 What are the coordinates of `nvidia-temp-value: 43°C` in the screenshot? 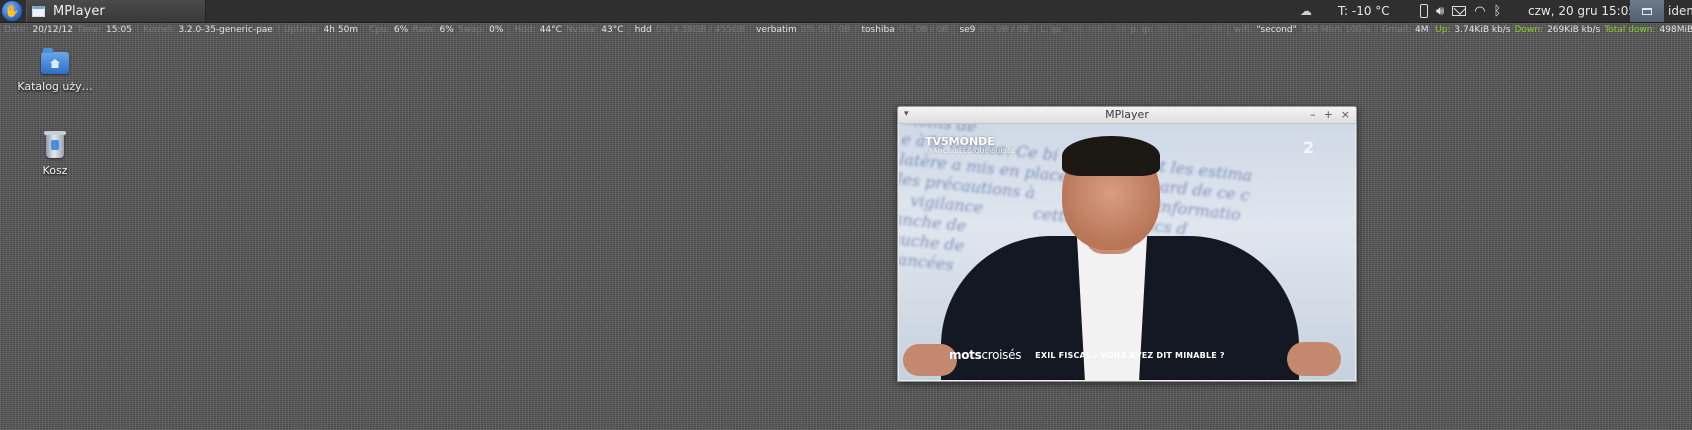 It's located at (612, 30).